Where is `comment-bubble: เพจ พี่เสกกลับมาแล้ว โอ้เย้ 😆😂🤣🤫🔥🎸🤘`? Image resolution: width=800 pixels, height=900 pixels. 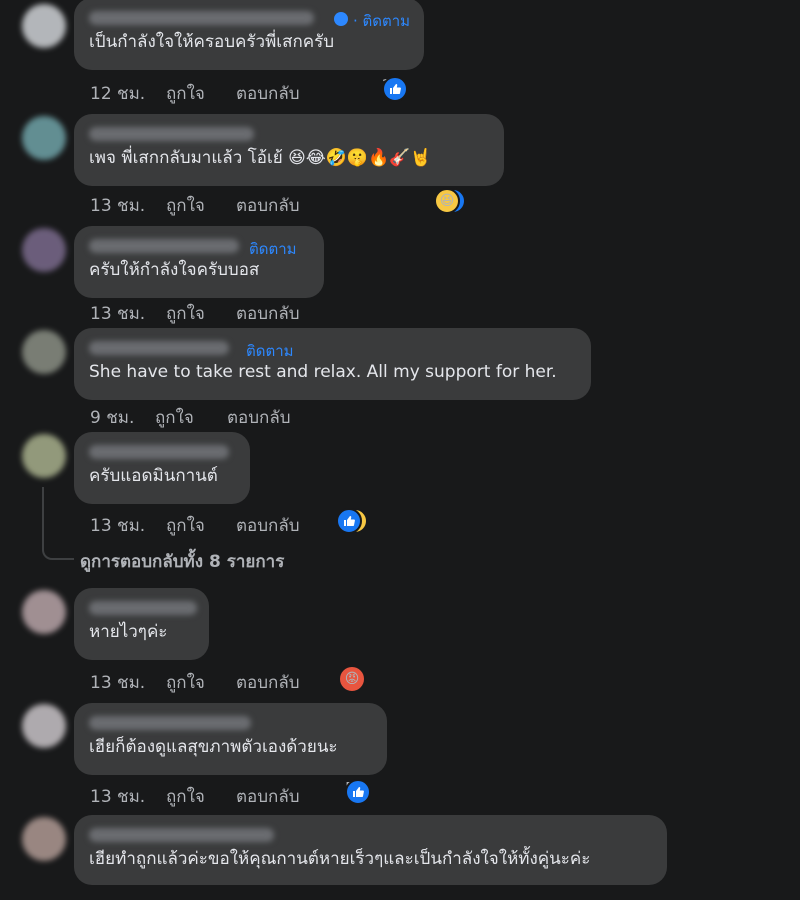
comment-bubble: เพจ พี่เสกกลับมาแล้ว โอ้เย้ 😆😂🤣🤫🔥🎸🤘 is located at coordinates (289, 150).